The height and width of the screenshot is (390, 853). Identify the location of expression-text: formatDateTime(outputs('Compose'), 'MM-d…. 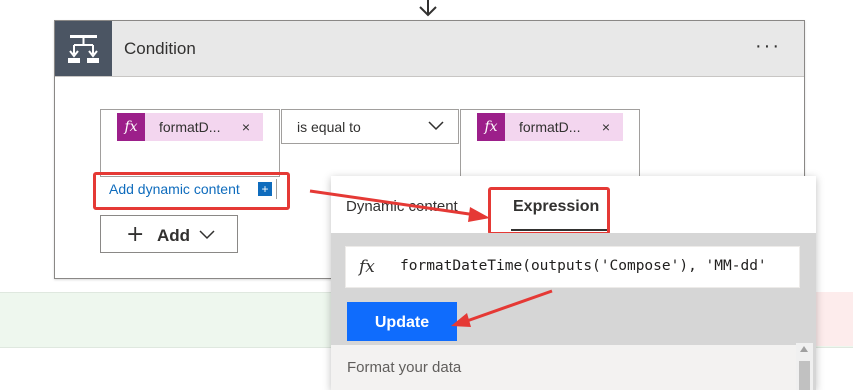
(583, 266).